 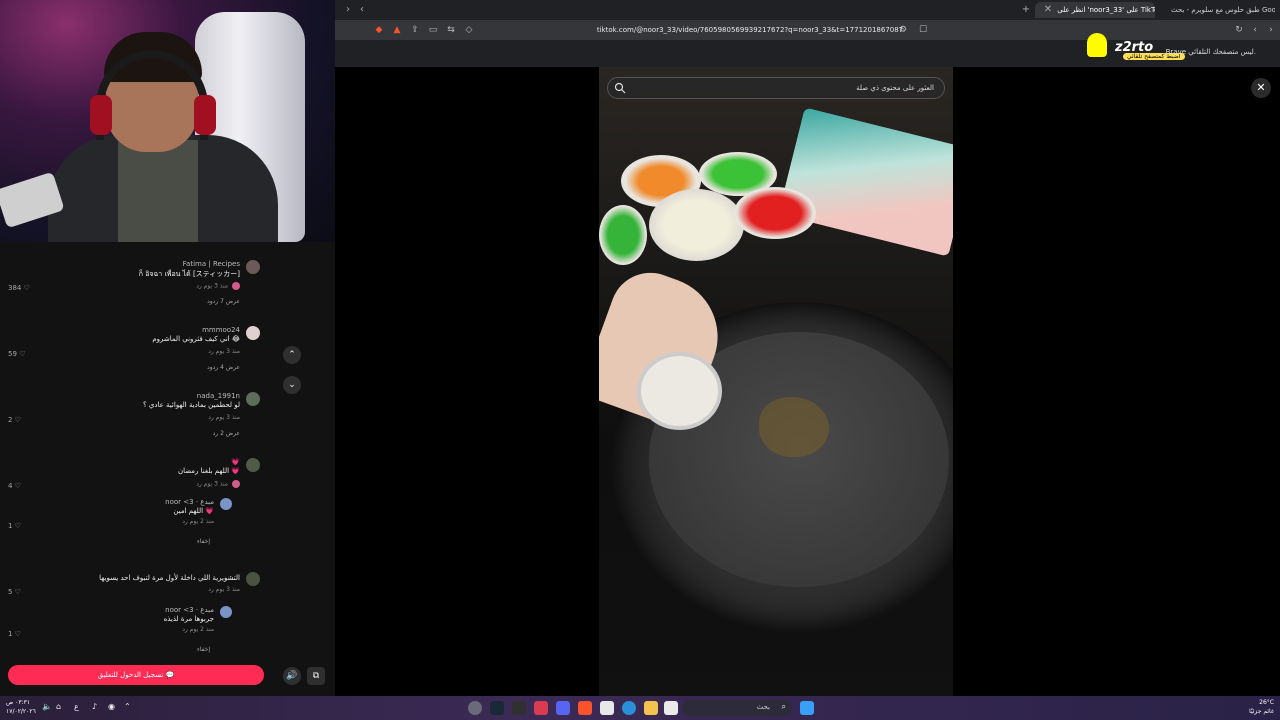 I want to click on view-replies-button: عرض 4 ردود, so click(x=223, y=367).